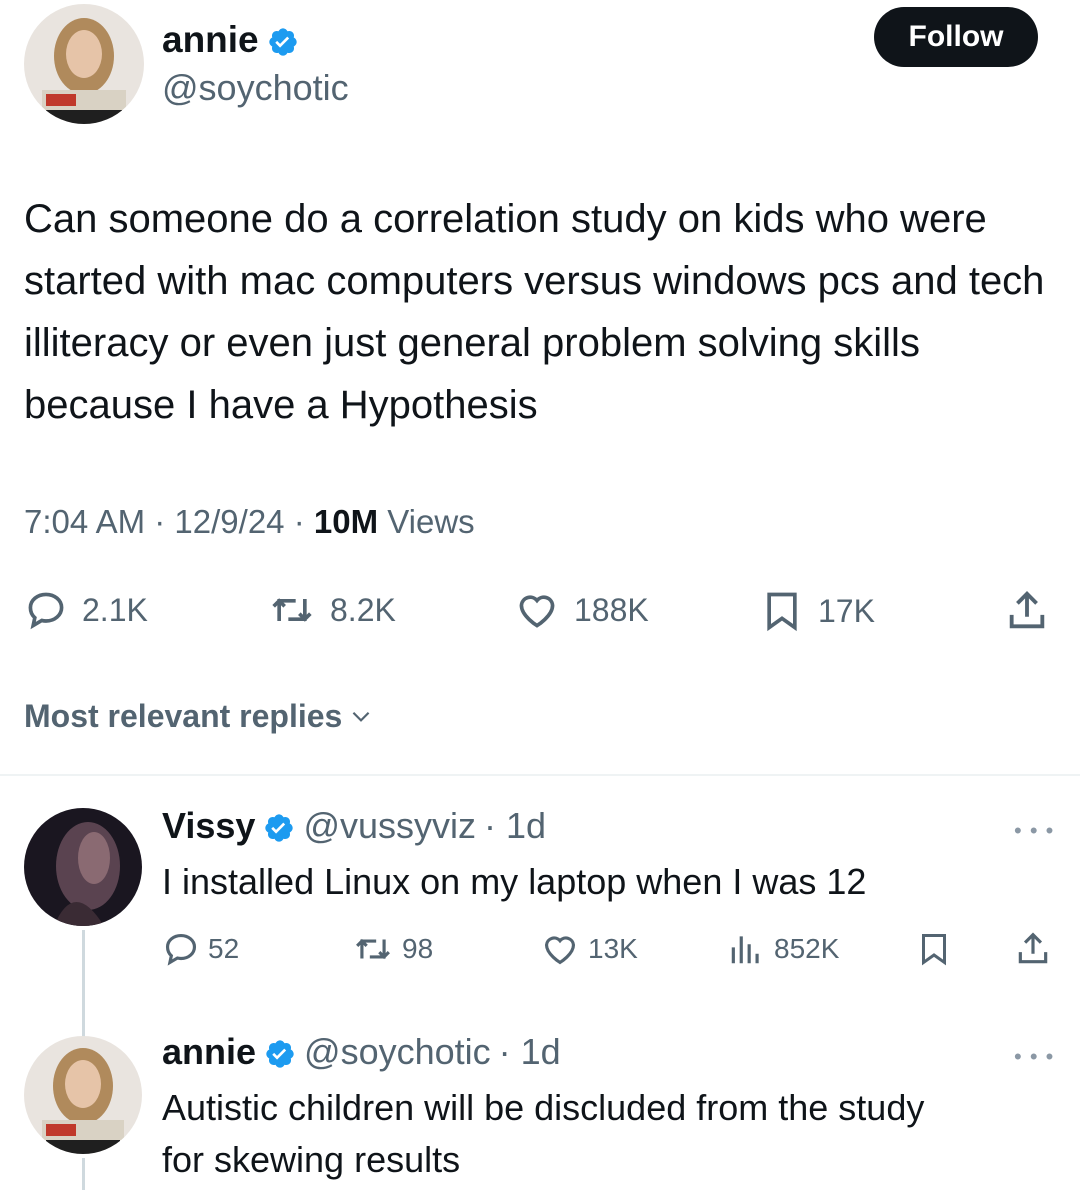 The height and width of the screenshot is (1190, 1080). I want to click on like-count: 188K, so click(611, 610).